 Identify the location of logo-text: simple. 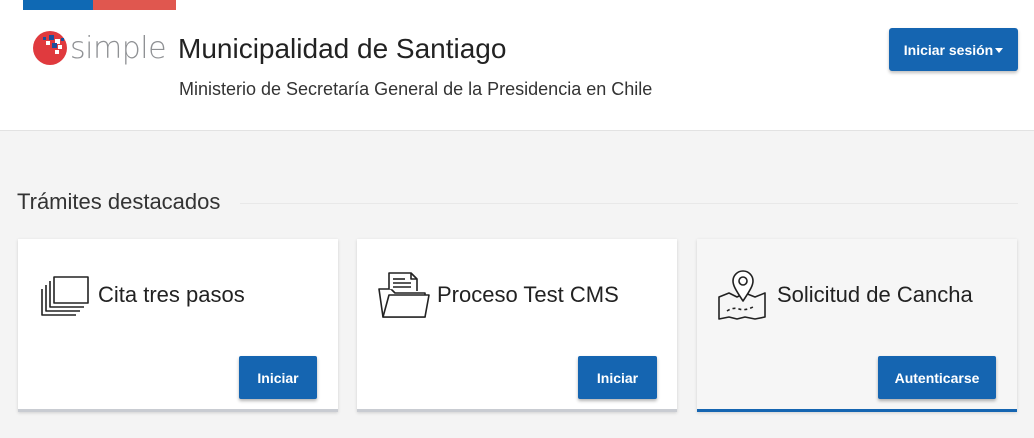
(118, 48).